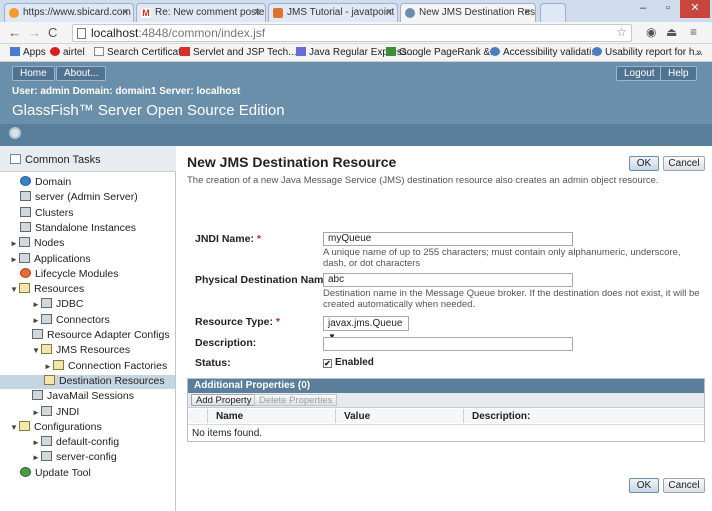 Image resolution: width=712 pixels, height=511 pixels. What do you see at coordinates (477, 12) in the screenshot?
I see `tab-label: New JMS Destination Reso` at bounding box center [477, 12].